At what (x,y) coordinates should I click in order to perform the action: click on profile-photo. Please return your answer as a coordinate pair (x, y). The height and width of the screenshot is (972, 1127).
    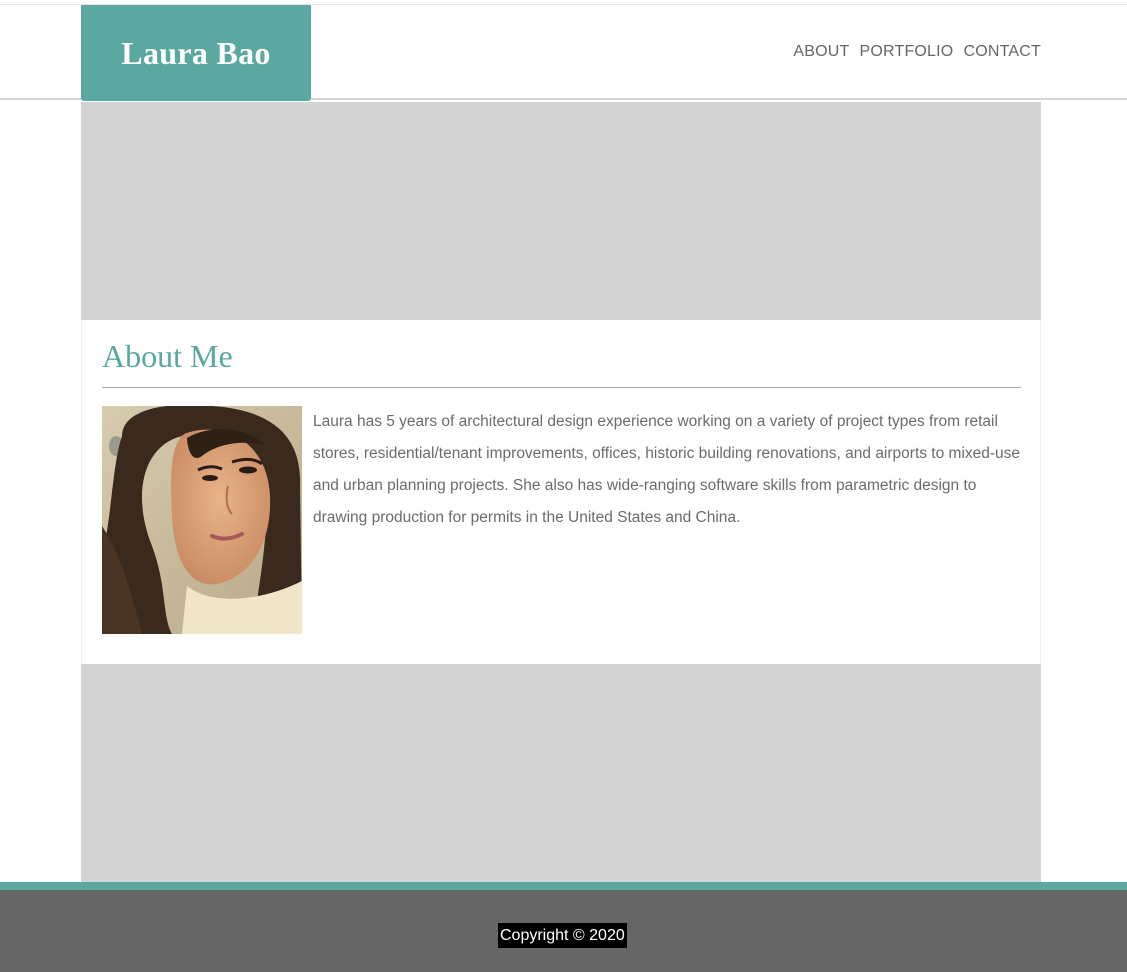
    Looking at the image, I should click on (202, 520).